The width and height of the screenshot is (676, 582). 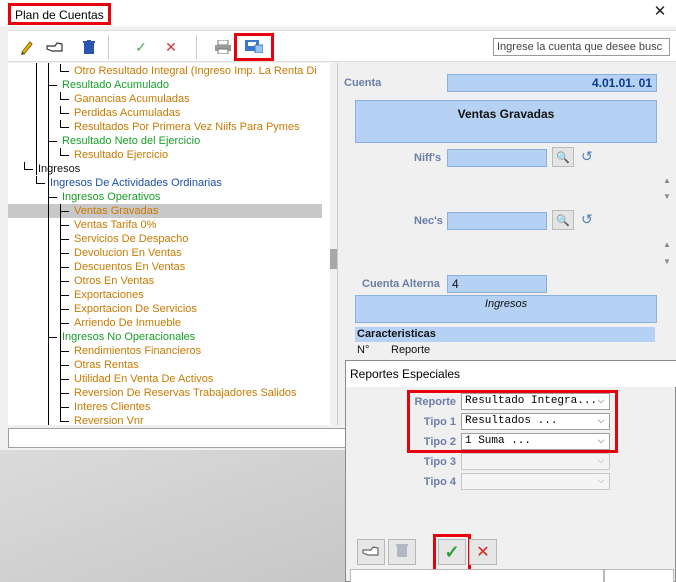 What do you see at coordinates (128, 253) in the screenshot?
I see `tree-node-label: Devolucion En Ventas` at bounding box center [128, 253].